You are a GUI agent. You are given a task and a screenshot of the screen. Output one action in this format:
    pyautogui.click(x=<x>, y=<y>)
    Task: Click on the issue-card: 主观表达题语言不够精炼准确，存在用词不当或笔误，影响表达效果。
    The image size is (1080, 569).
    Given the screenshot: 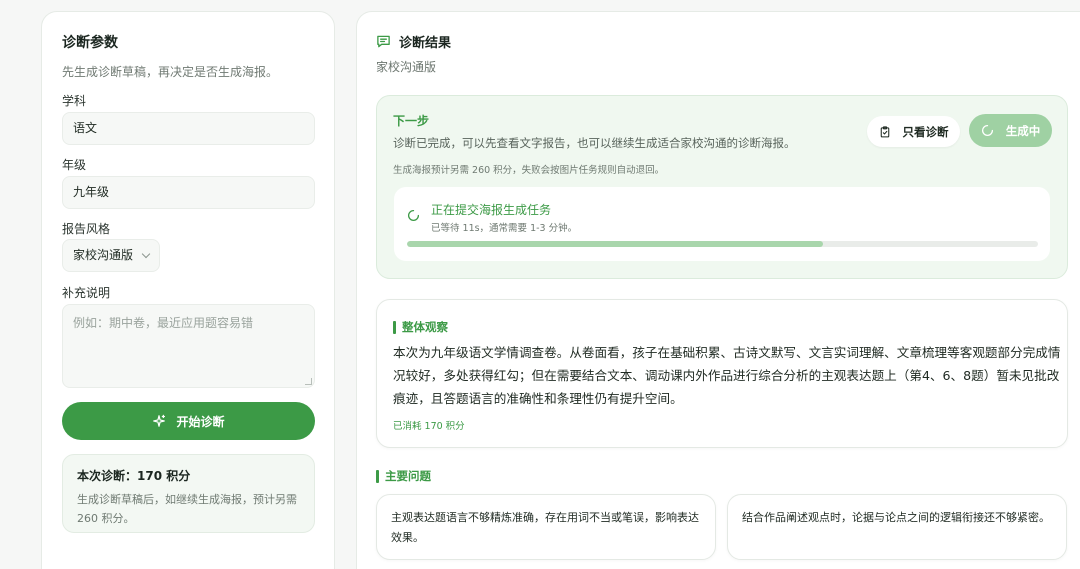 What is the action you would take?
    pyautogui.click(x=546, y=527)
    